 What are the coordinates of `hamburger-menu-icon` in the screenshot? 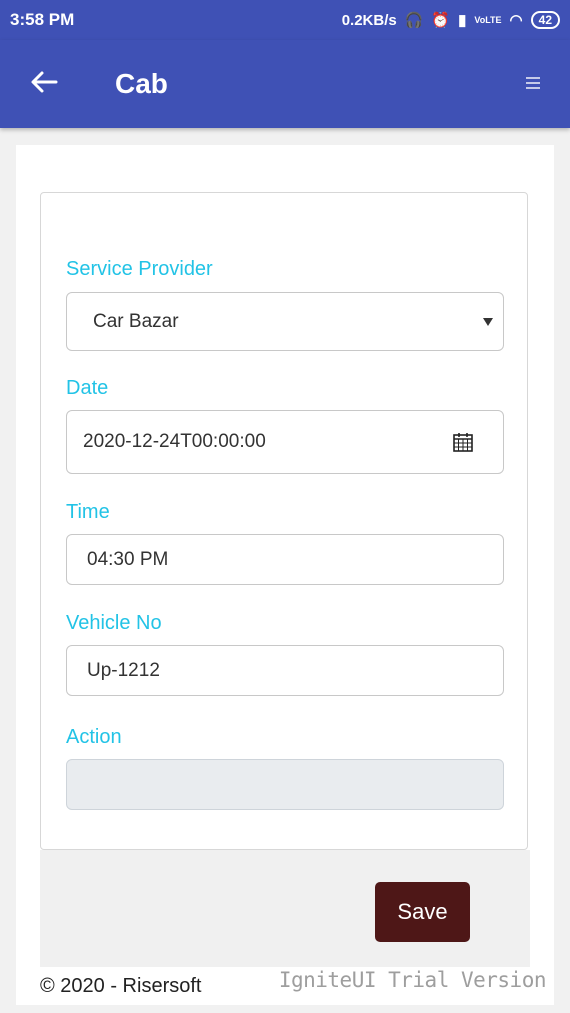 It's located at (533, 82).